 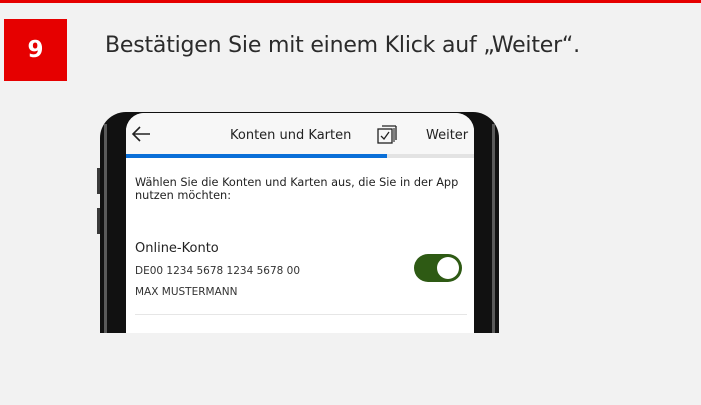 I want to click on row-divider, so click(x=301, y=314).